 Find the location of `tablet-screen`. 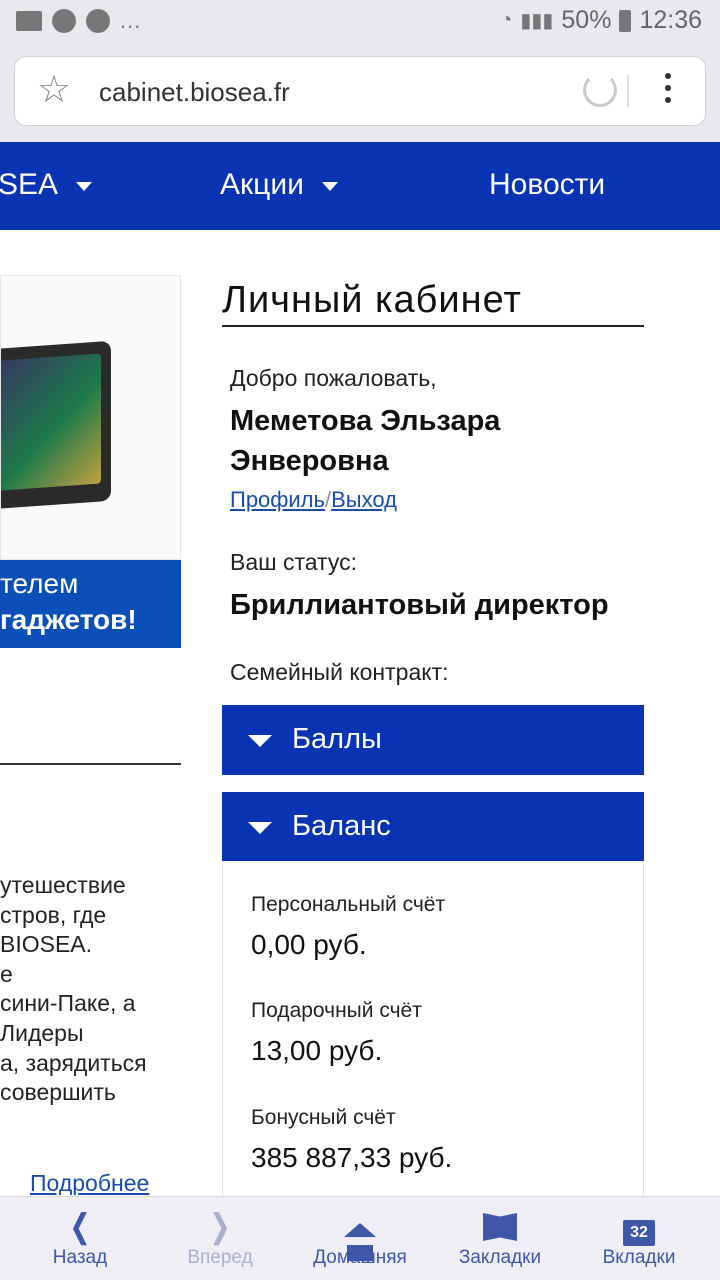

tablet-screen is located at coordinates (51, 423).